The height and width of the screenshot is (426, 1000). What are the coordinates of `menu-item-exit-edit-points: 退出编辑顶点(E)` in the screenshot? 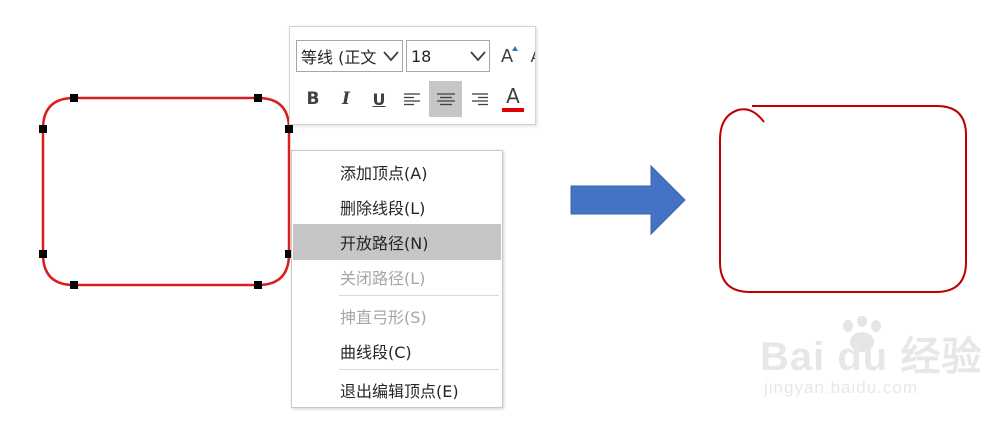 It's located at (397, 390).